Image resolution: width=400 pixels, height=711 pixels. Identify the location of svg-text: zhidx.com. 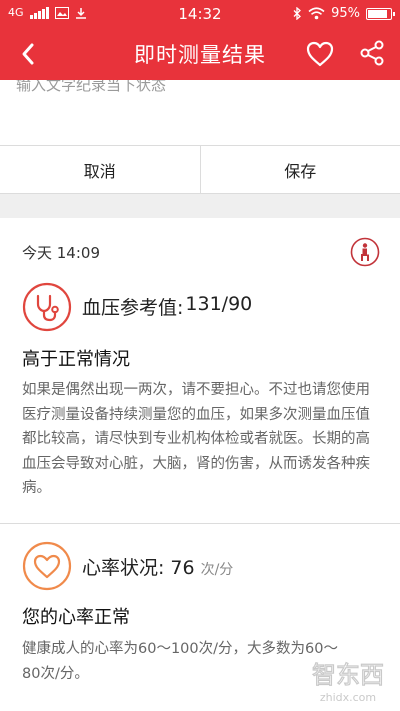
(348, 697).